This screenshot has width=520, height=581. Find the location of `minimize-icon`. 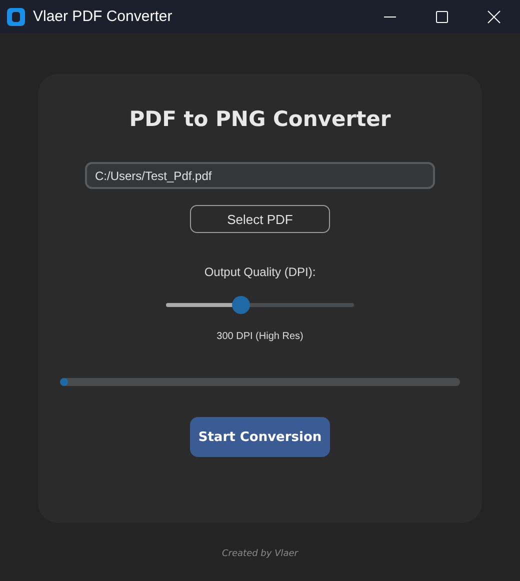

minimize-icon is located at coordinates (390, 17).